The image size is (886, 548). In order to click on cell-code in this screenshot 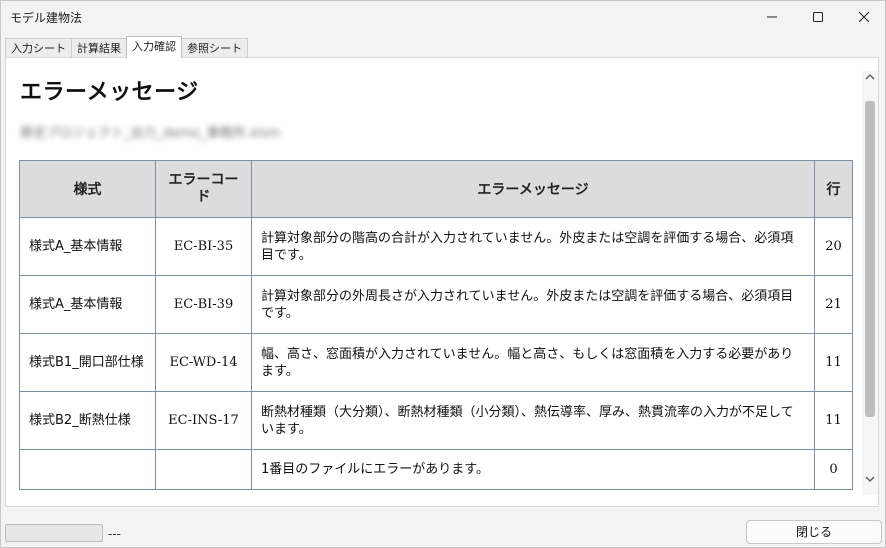, I will do `click(203, 469)`.